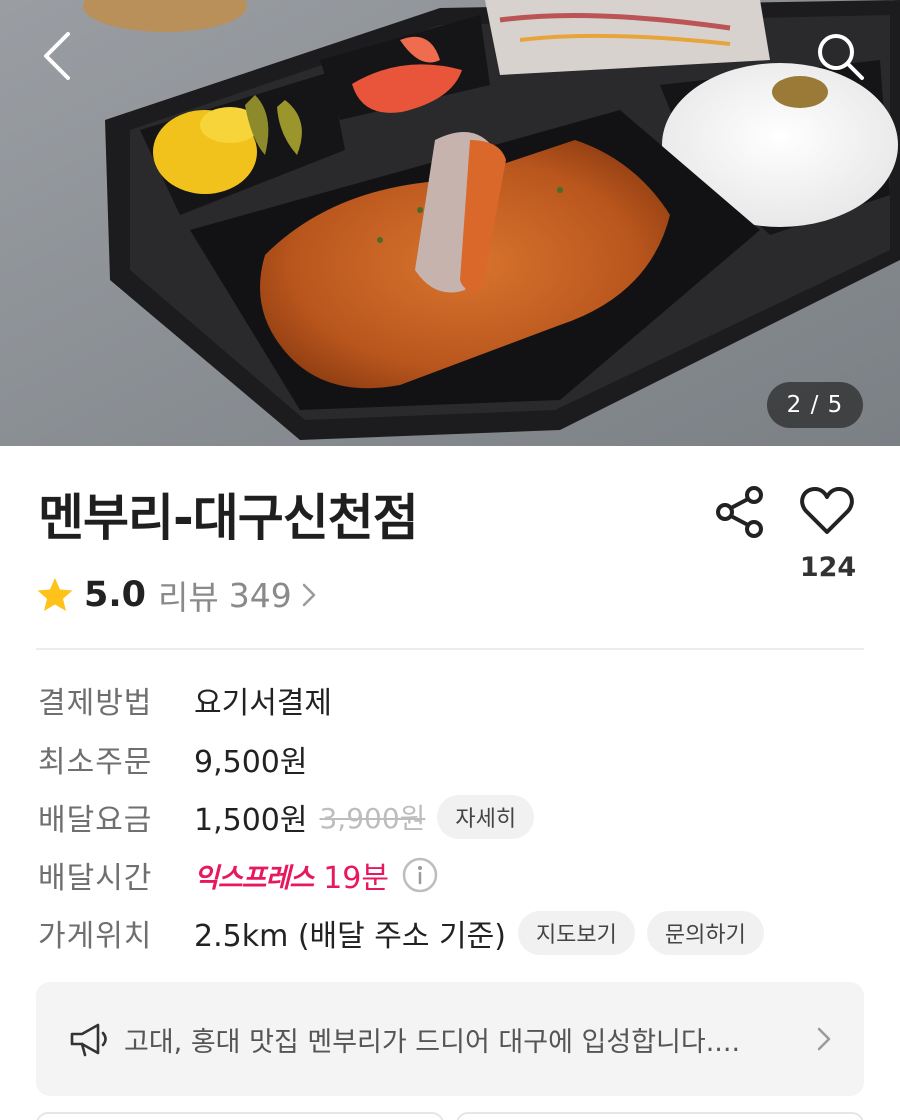 This screenshot has width=900, height=1120. I want to click on delivery-time-row: 배달시간 익스프레스 19분, so click(238, 875).